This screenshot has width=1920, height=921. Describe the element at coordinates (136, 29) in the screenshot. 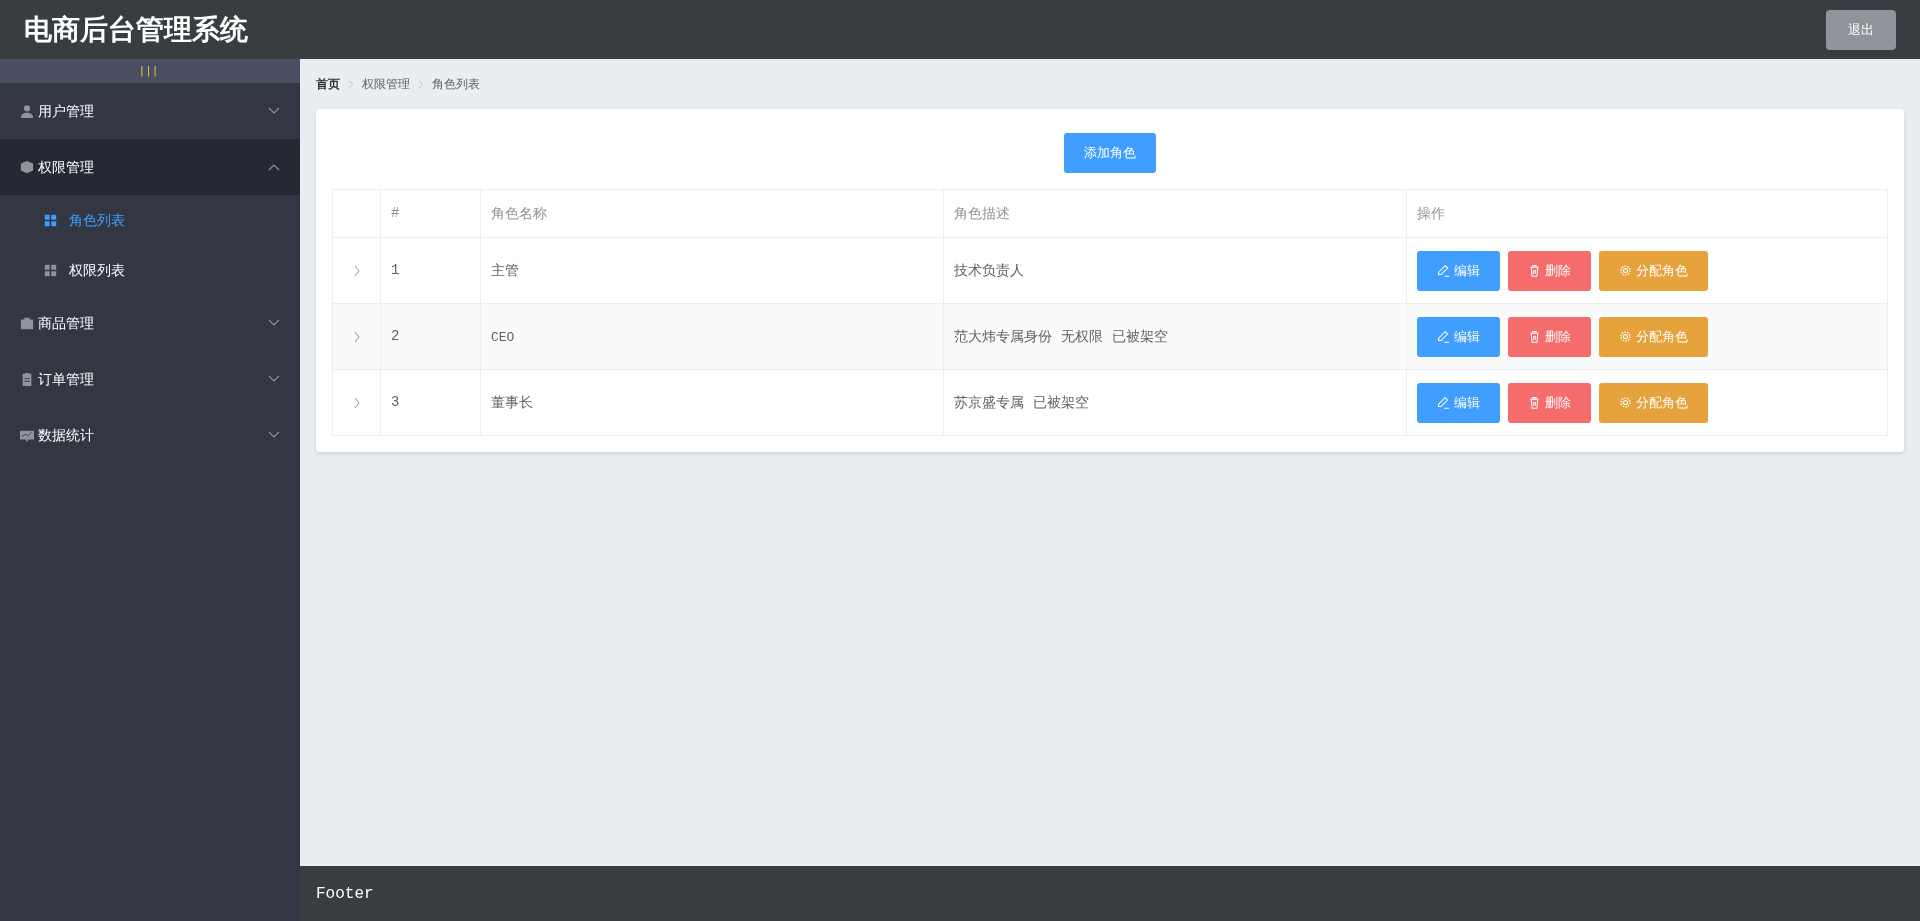

I see `app-title: 电商后台管理系统` at that location.